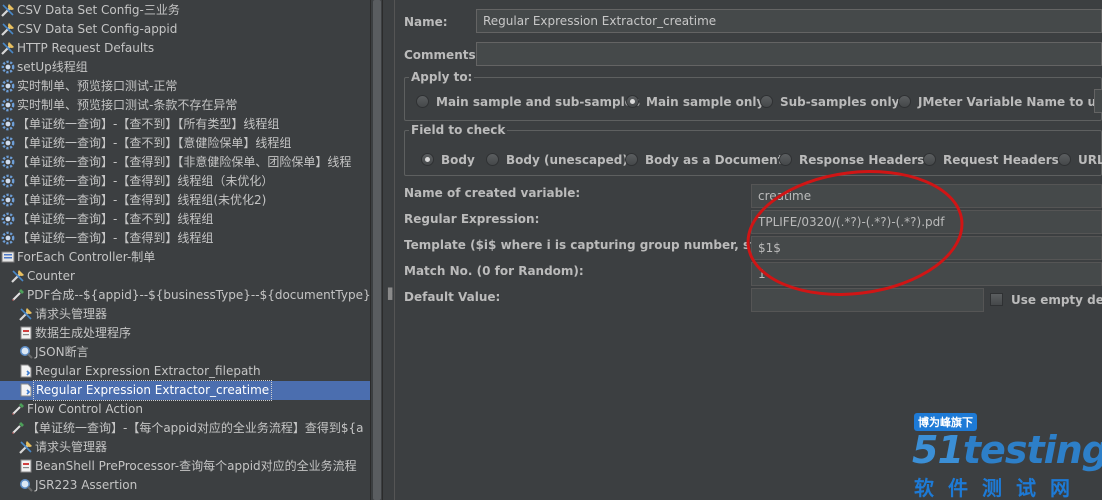 This screenshot has width=1102, height=500. I want to click on apply-main-and-sub-radio: Main sample and sub-samples, so click(528, 102).